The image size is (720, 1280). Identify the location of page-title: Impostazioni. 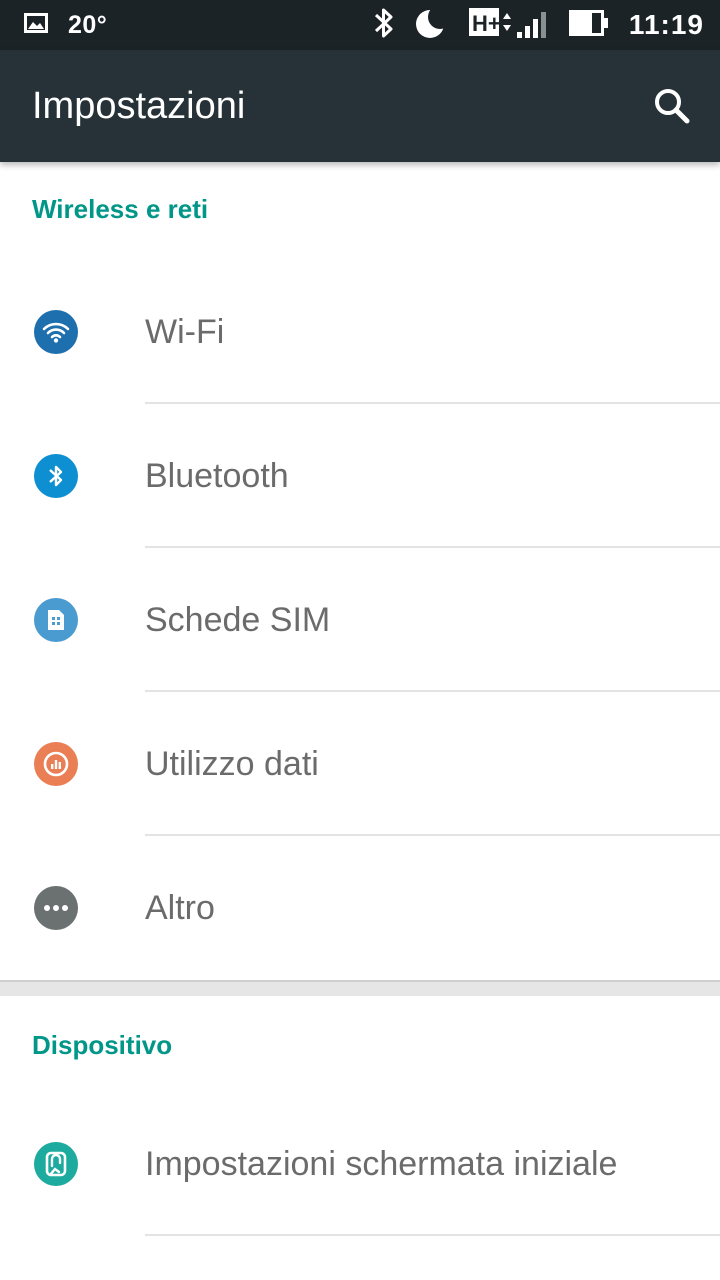
(139, 106).